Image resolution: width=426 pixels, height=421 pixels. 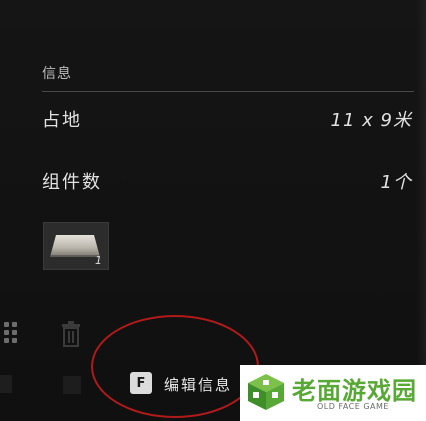 I want to click on edit-info-button: 编辑信息, so click(x=198, y=384).